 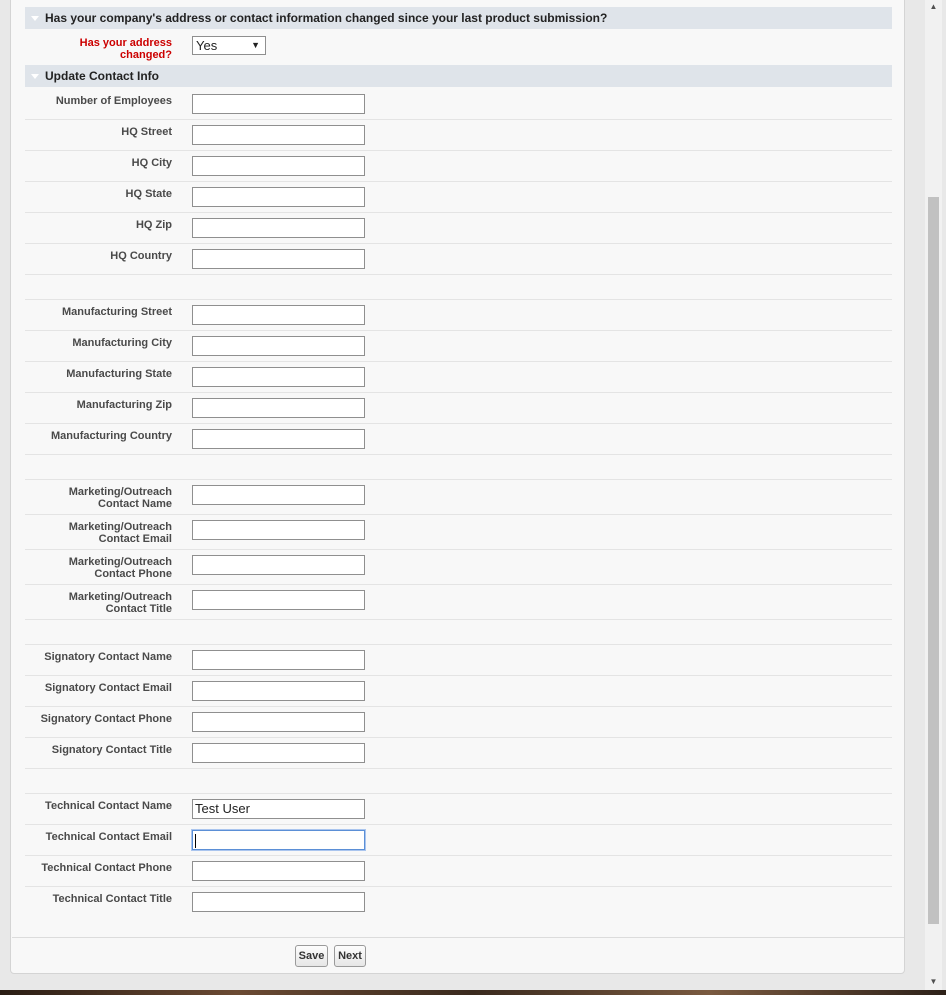 I want to click on field-row-num-employees: Number of Employees, so click(x=458, y=104).